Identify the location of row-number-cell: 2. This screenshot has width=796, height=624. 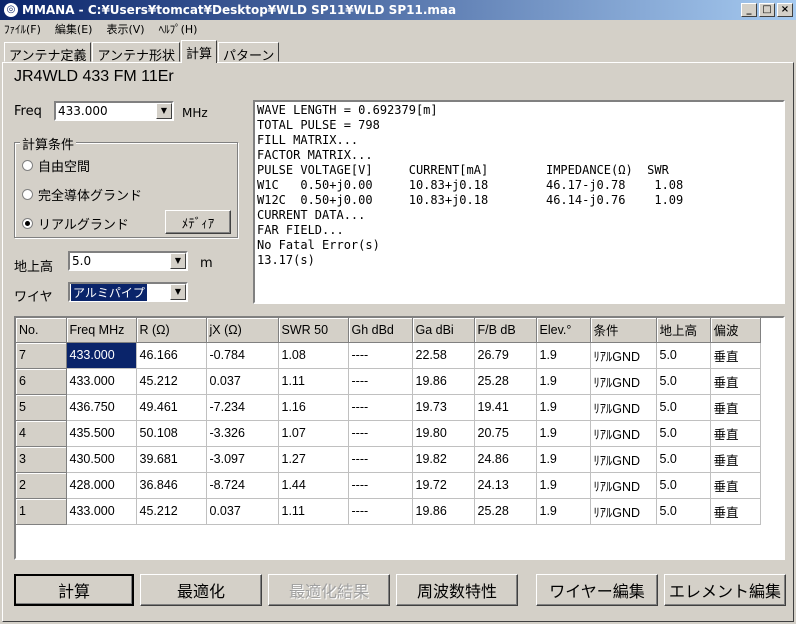
(41, 485).